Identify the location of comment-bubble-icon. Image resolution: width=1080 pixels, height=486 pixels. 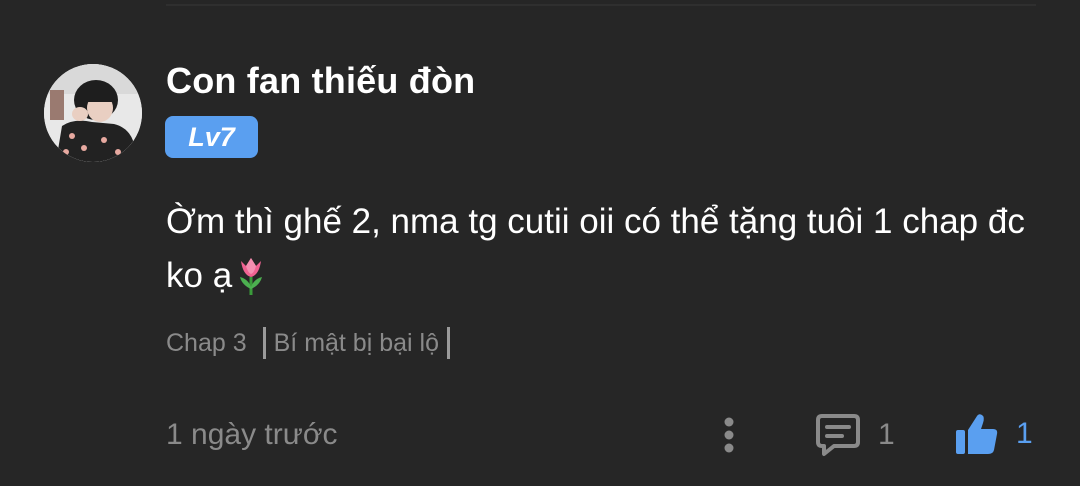
(838, 435).